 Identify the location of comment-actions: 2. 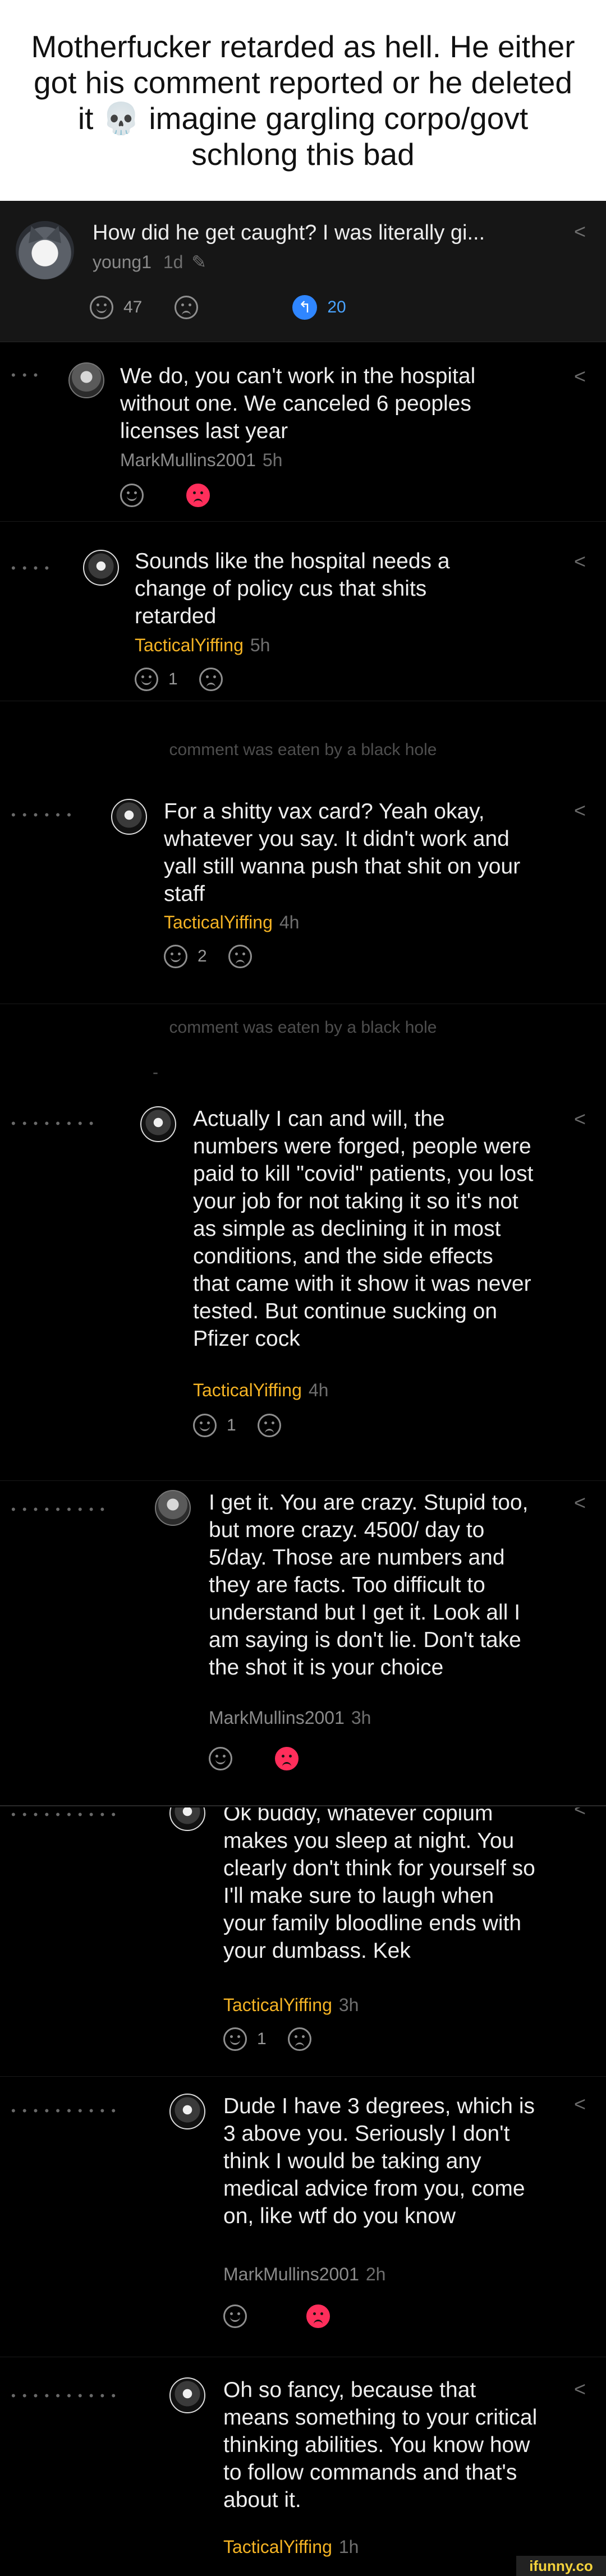
(208, 956).